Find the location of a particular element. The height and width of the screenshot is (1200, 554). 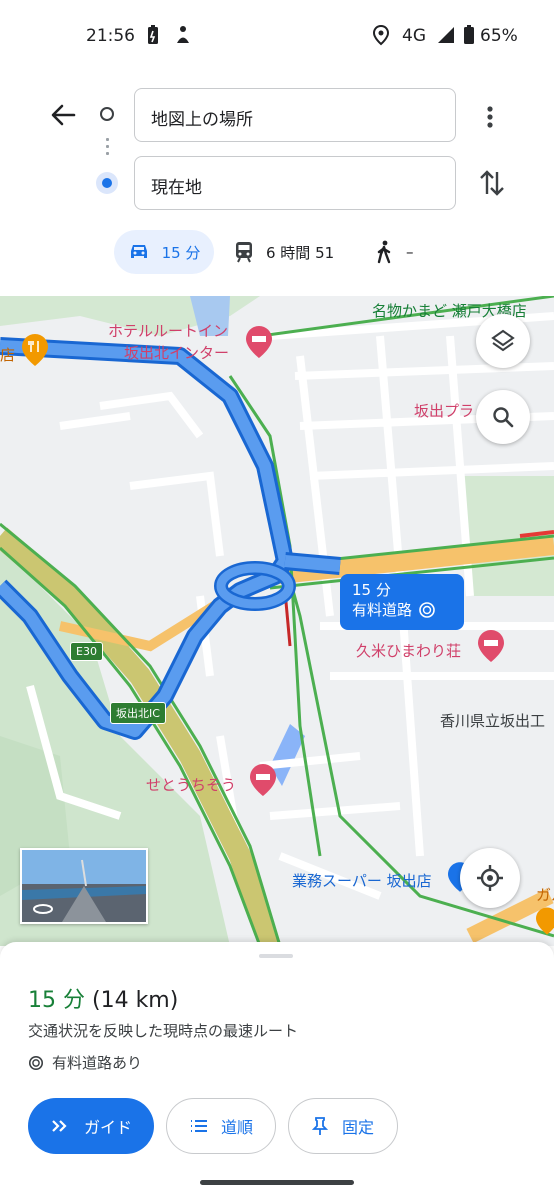

layers-icon is located at coordinates (503, 340).